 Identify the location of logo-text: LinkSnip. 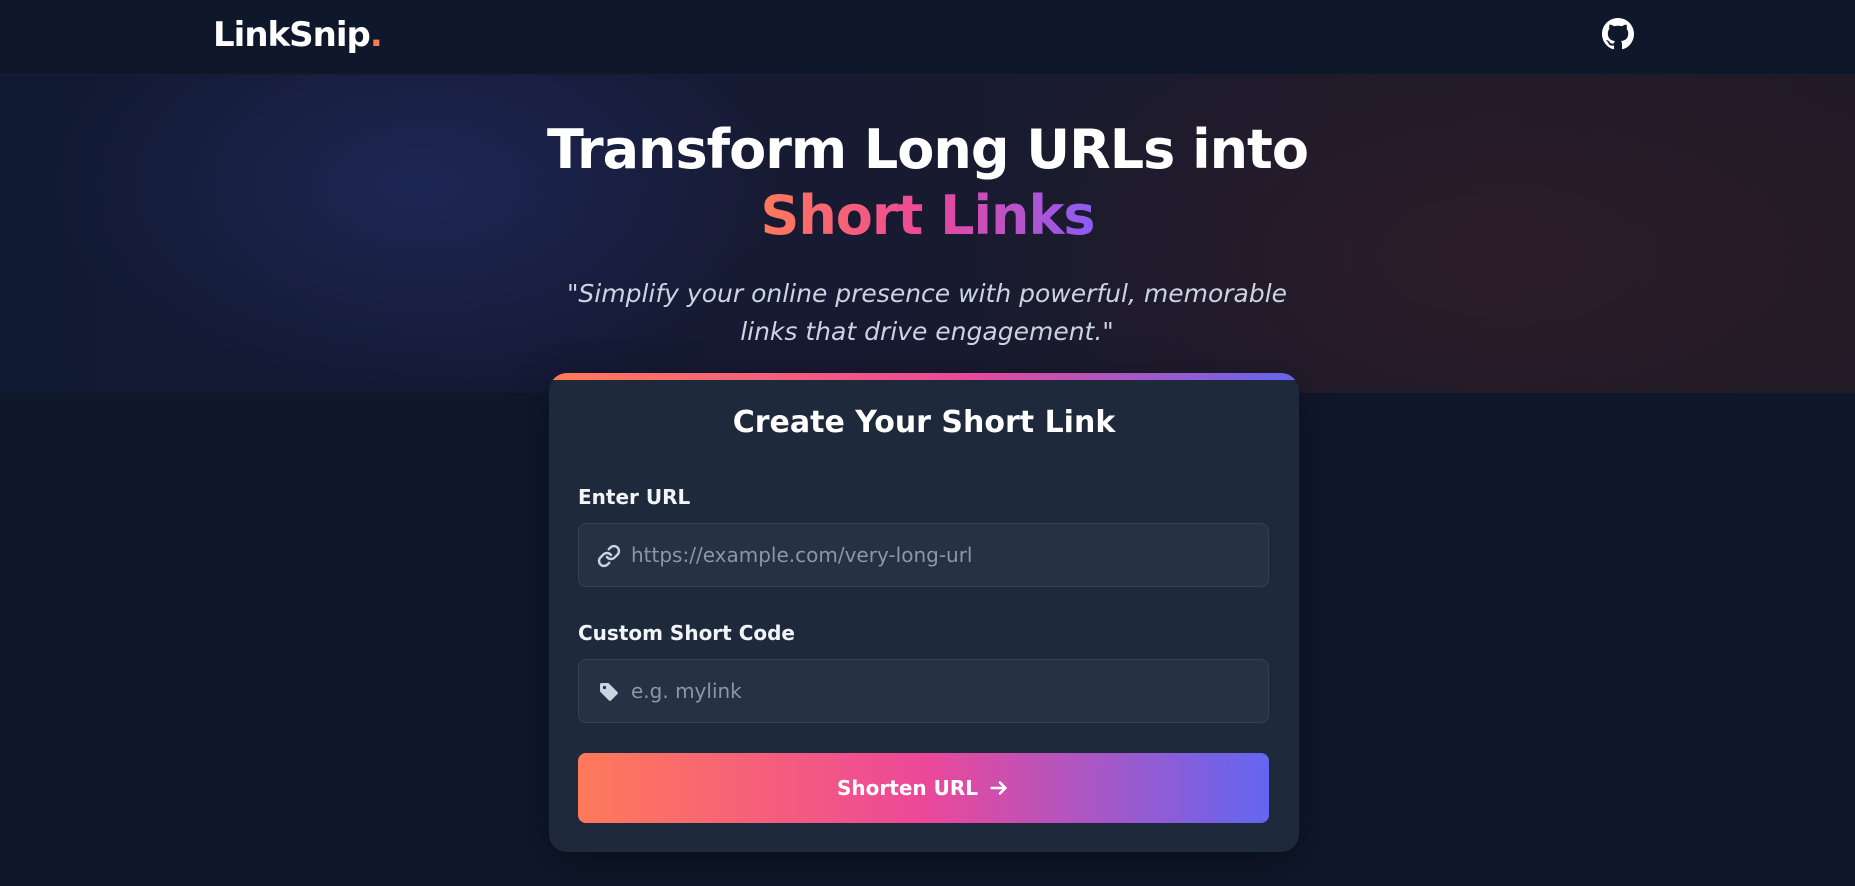
(292, 35).